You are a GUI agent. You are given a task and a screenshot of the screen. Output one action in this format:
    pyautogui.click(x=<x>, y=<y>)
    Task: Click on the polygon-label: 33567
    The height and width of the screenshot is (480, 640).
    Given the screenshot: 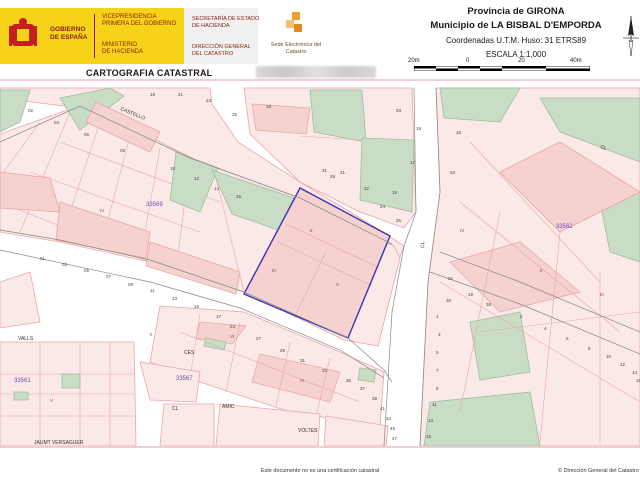 What is the action you would take?
    pyautogui.click(x=184, y=379)
    